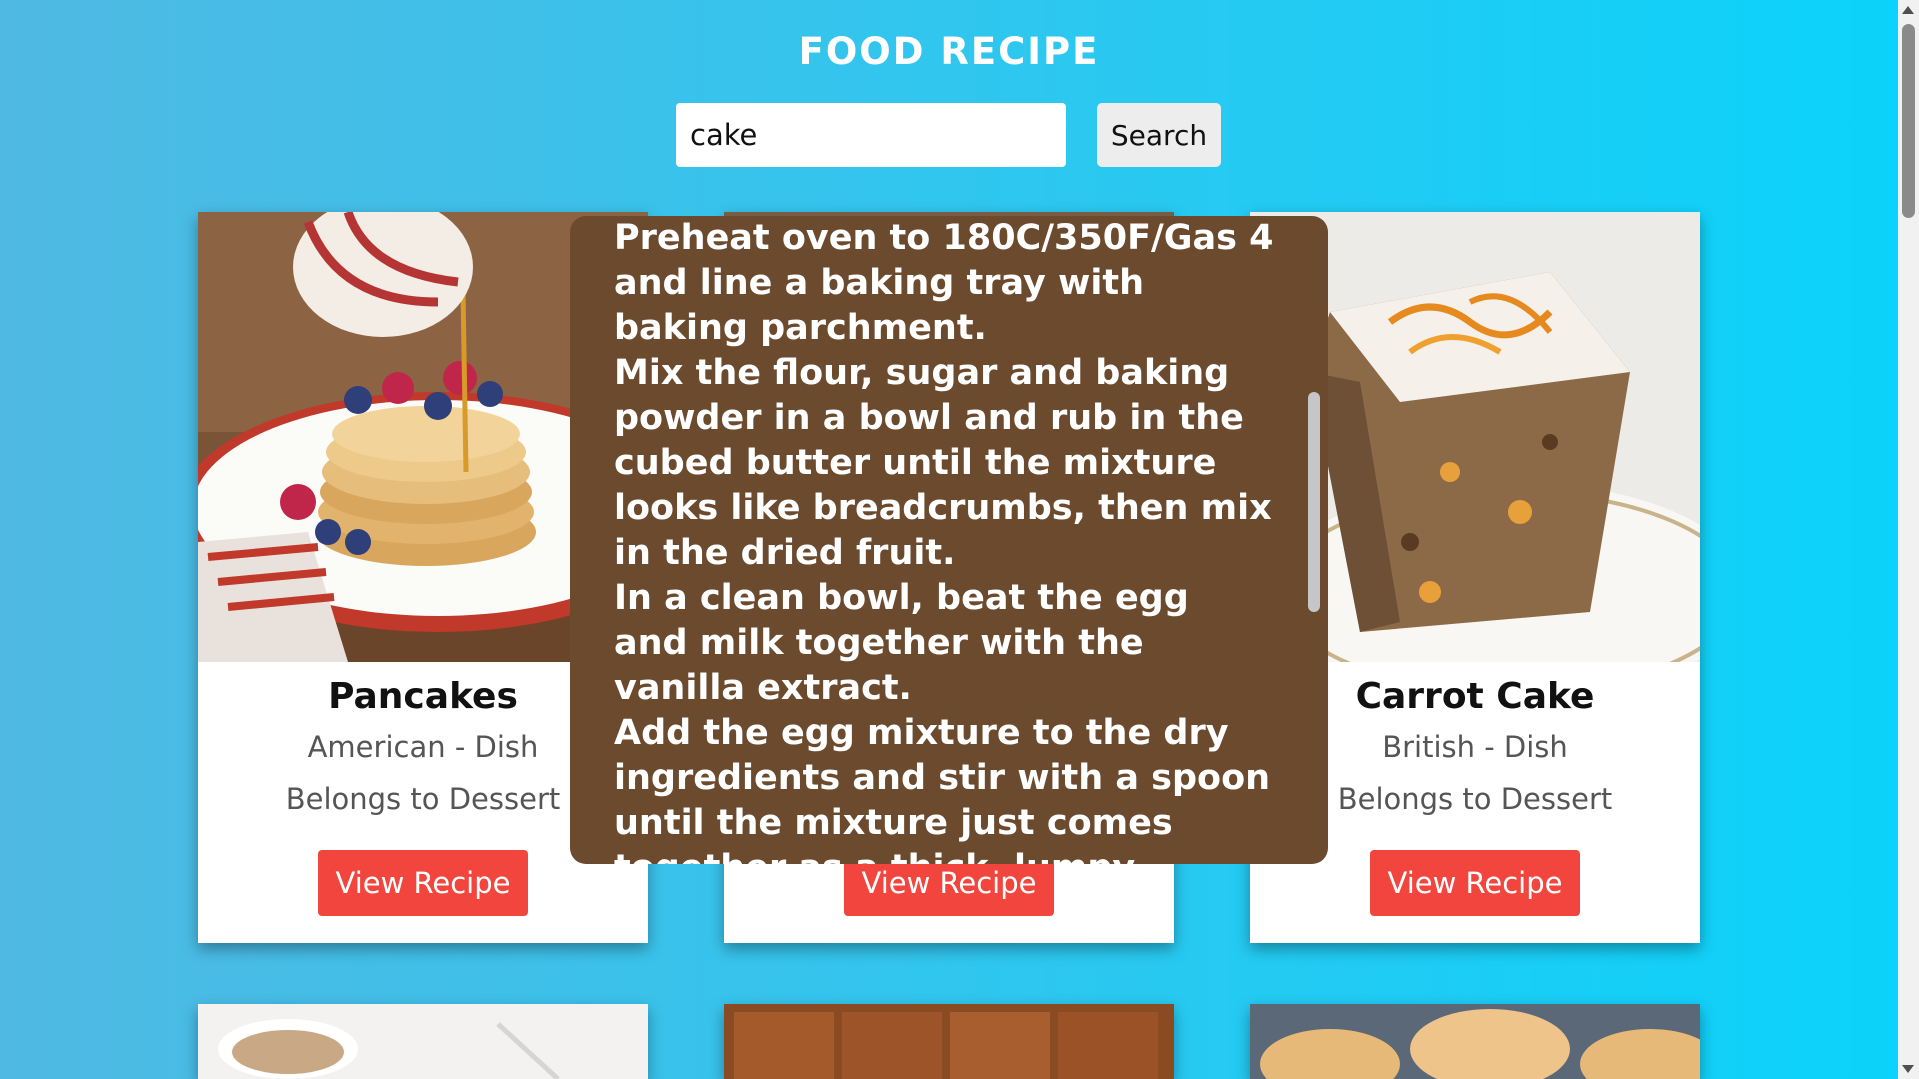 Image resolution: width=1919 pixels, height=1079 pixels. I want to click on search-button: Search, so click(1159, 135).